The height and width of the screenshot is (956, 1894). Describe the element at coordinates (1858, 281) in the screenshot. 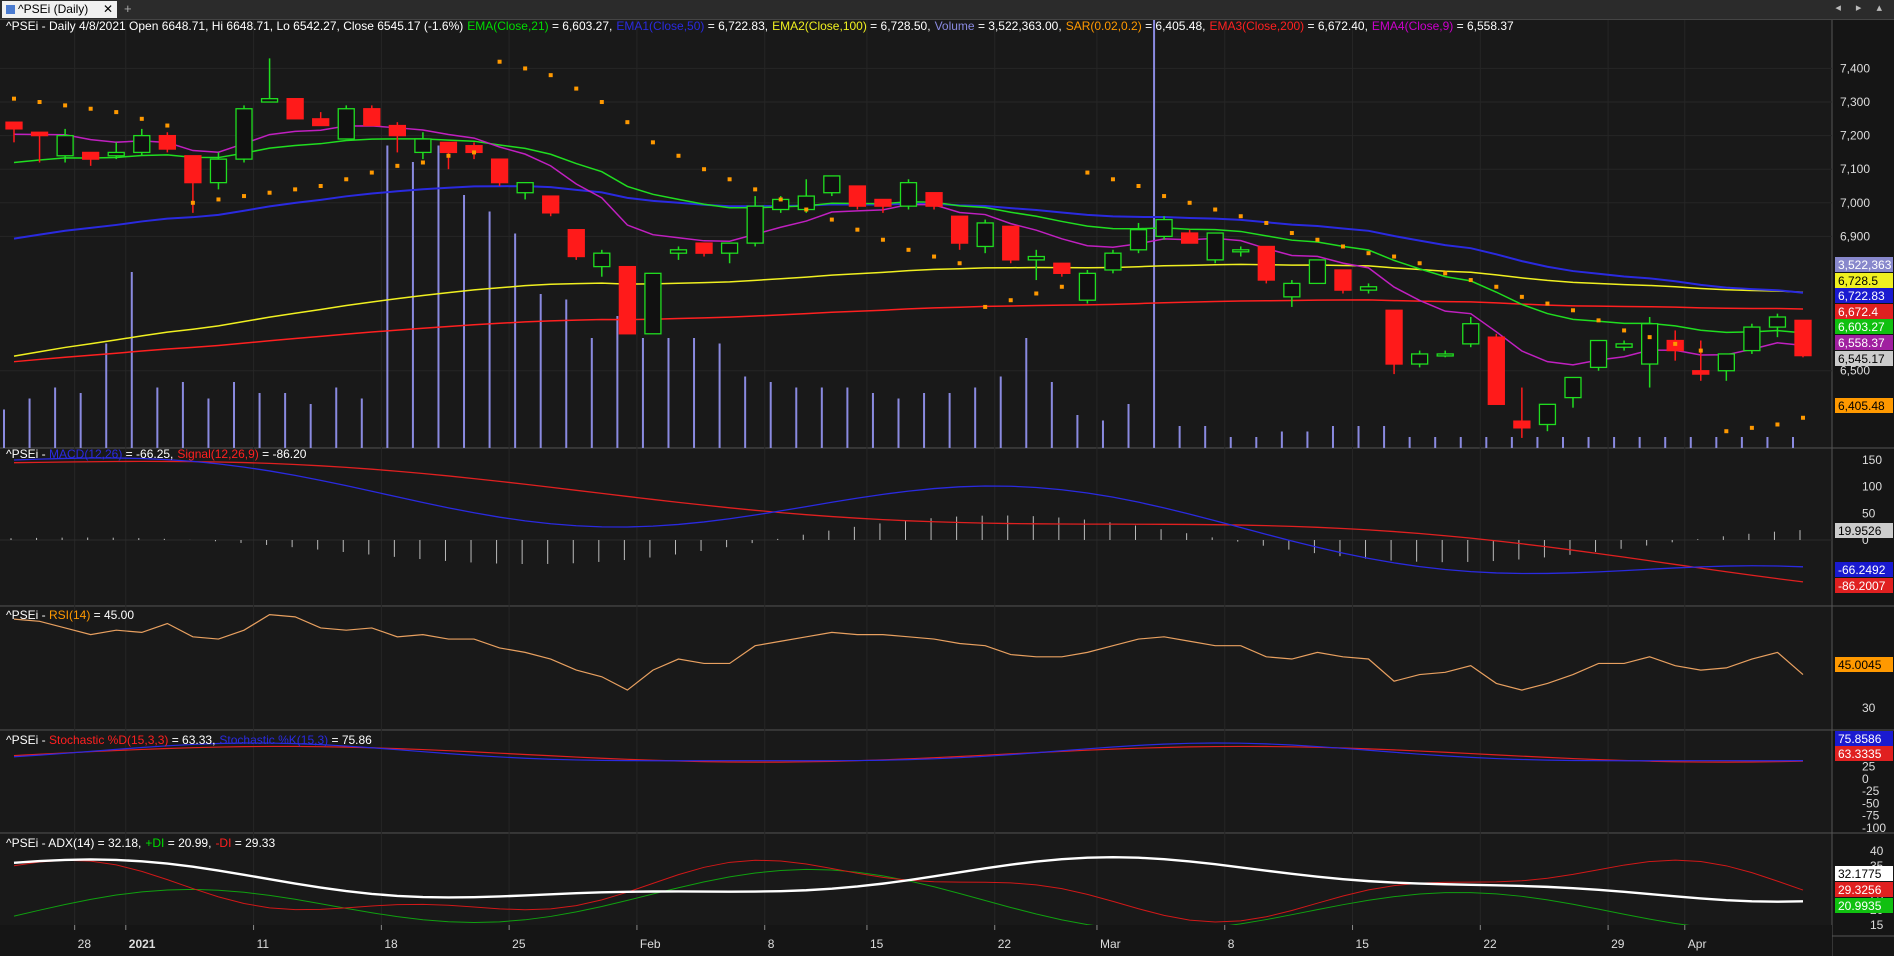

I see `value-badge-text: 6,728.5` at that location.